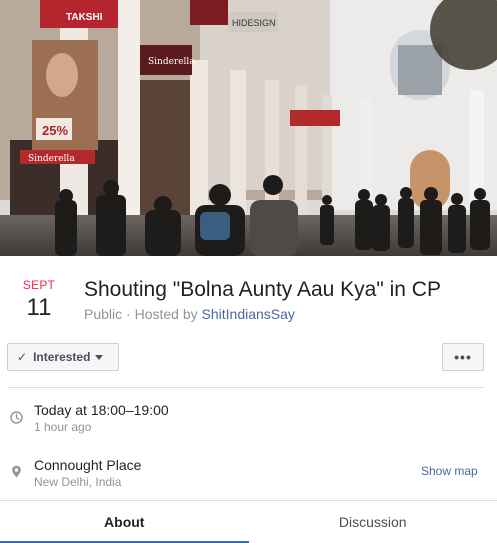 This screenshot has height=543, width=497. What do you see at coordinates (171, 62) in the screenshot?
I see `sign-sinderella: Sinderella` at bounding box center [171, 62].